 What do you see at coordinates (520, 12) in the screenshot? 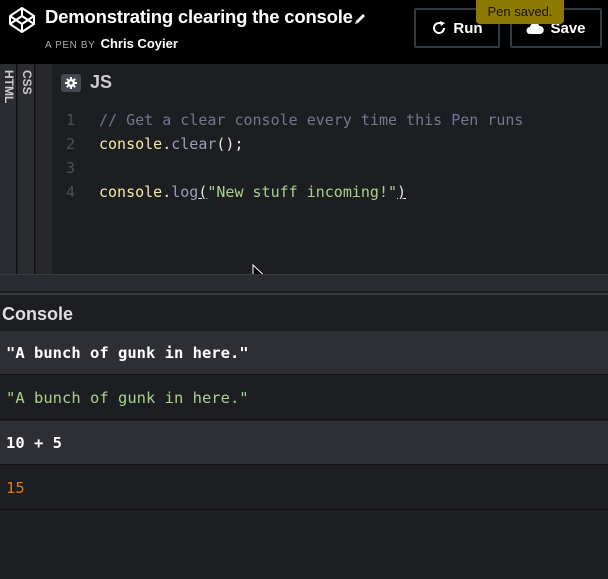
I see `saved-toast: Pen saved.` at bounding box center [520, 12].